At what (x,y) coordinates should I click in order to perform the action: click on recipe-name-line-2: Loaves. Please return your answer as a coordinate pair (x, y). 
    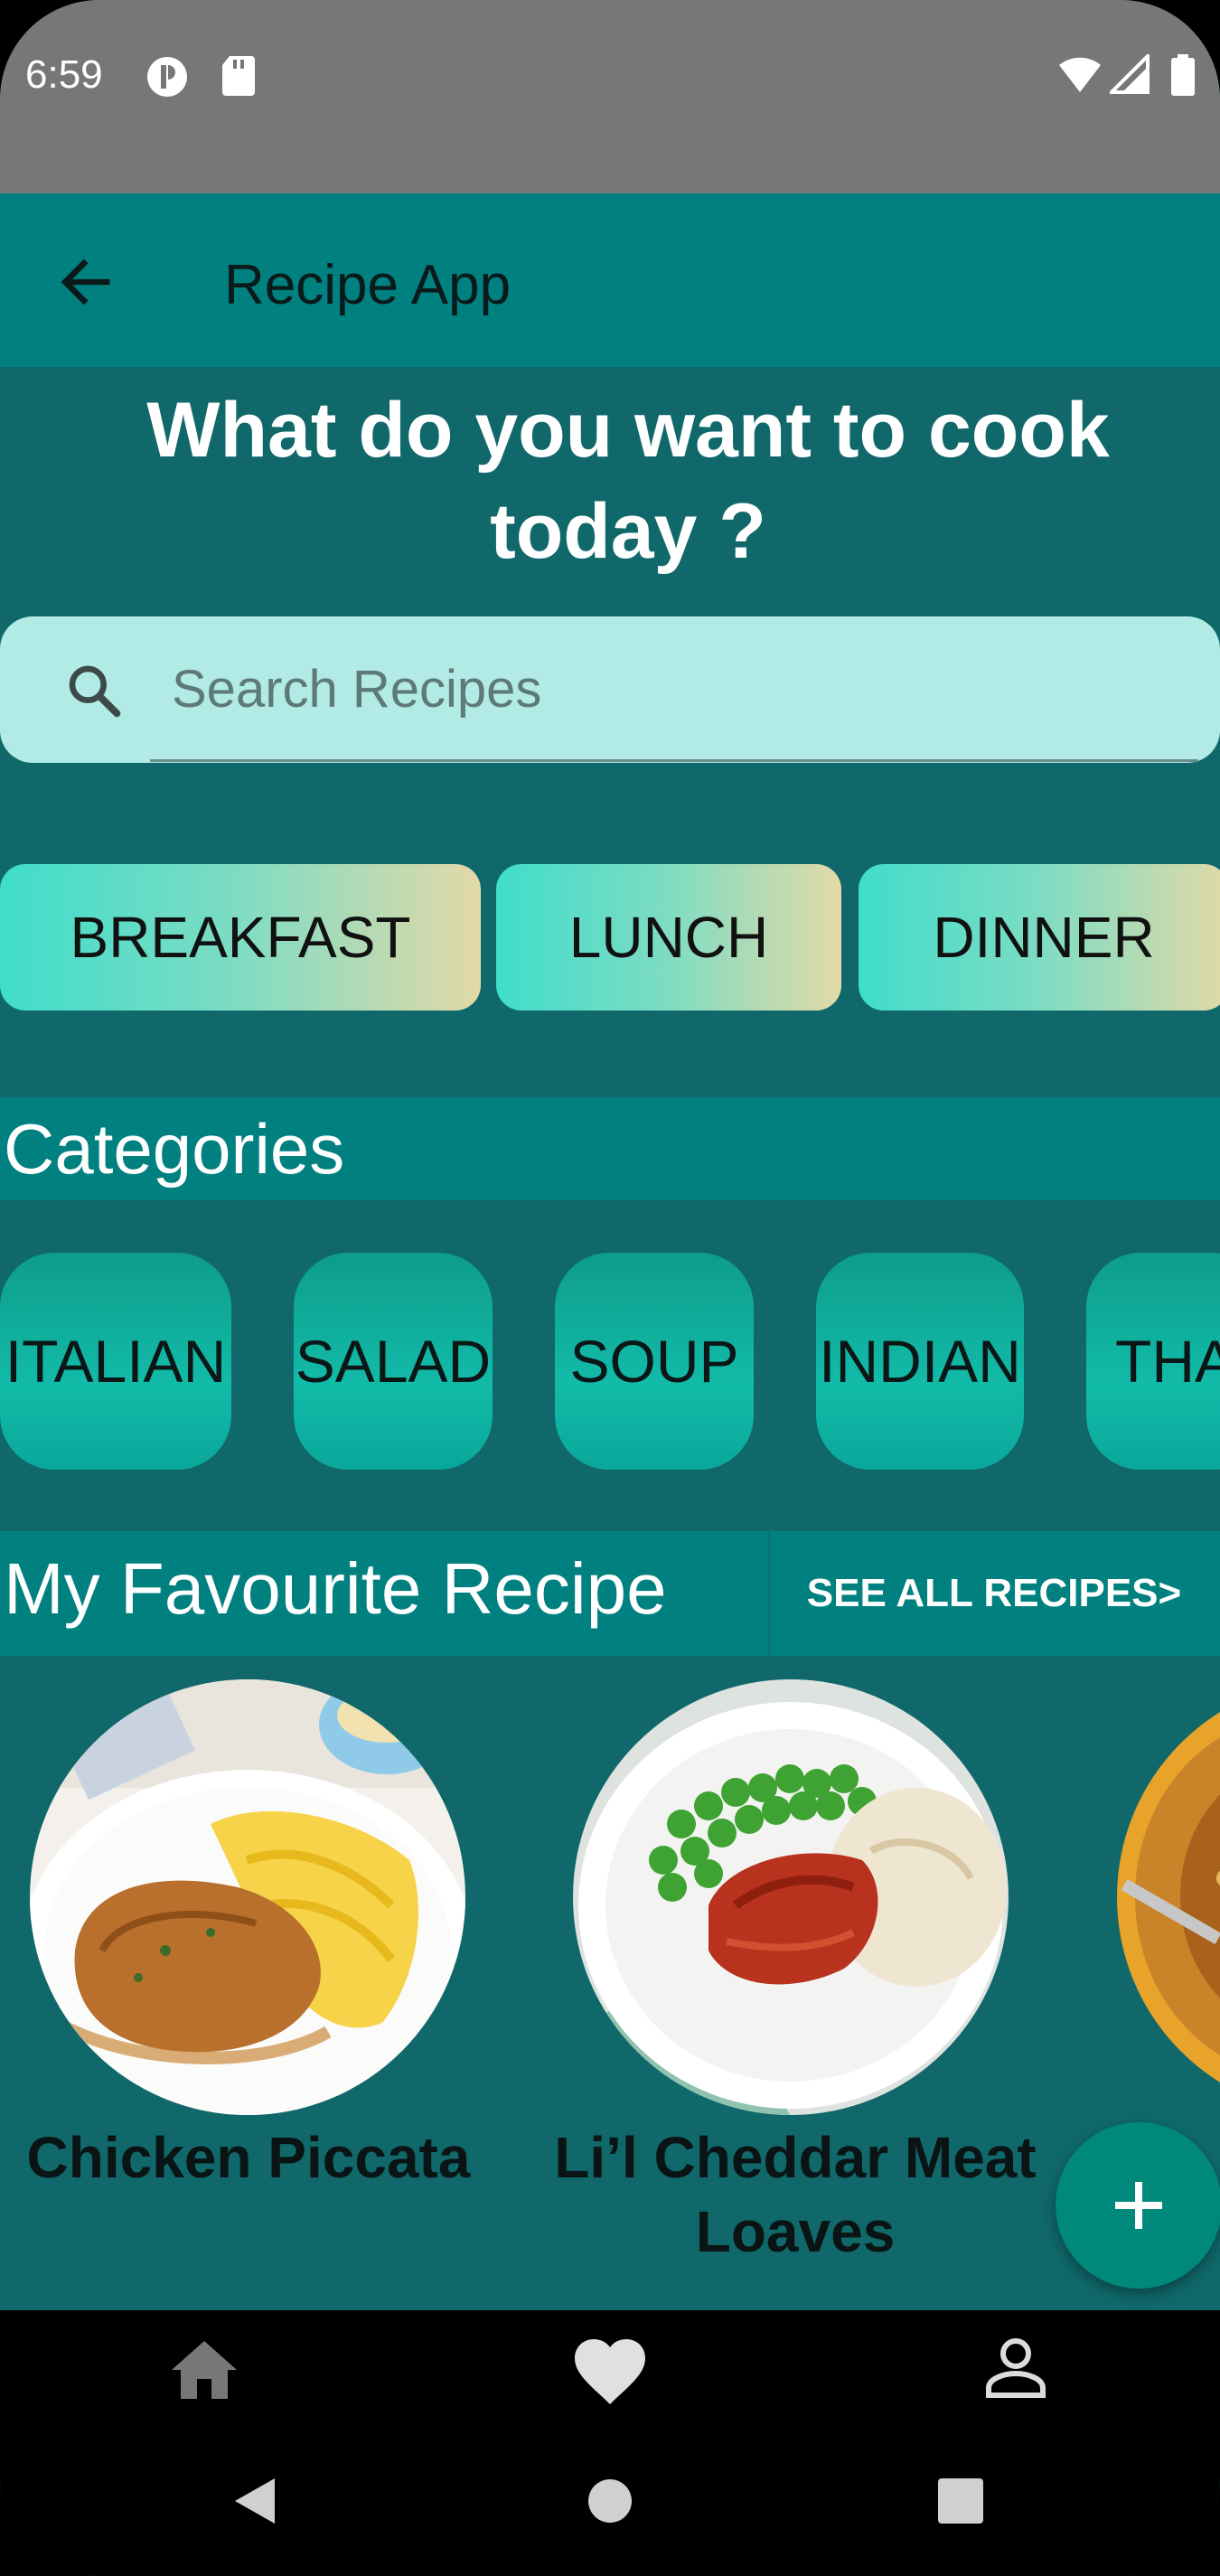
    Looking at the image, I should click on (795, 2232).